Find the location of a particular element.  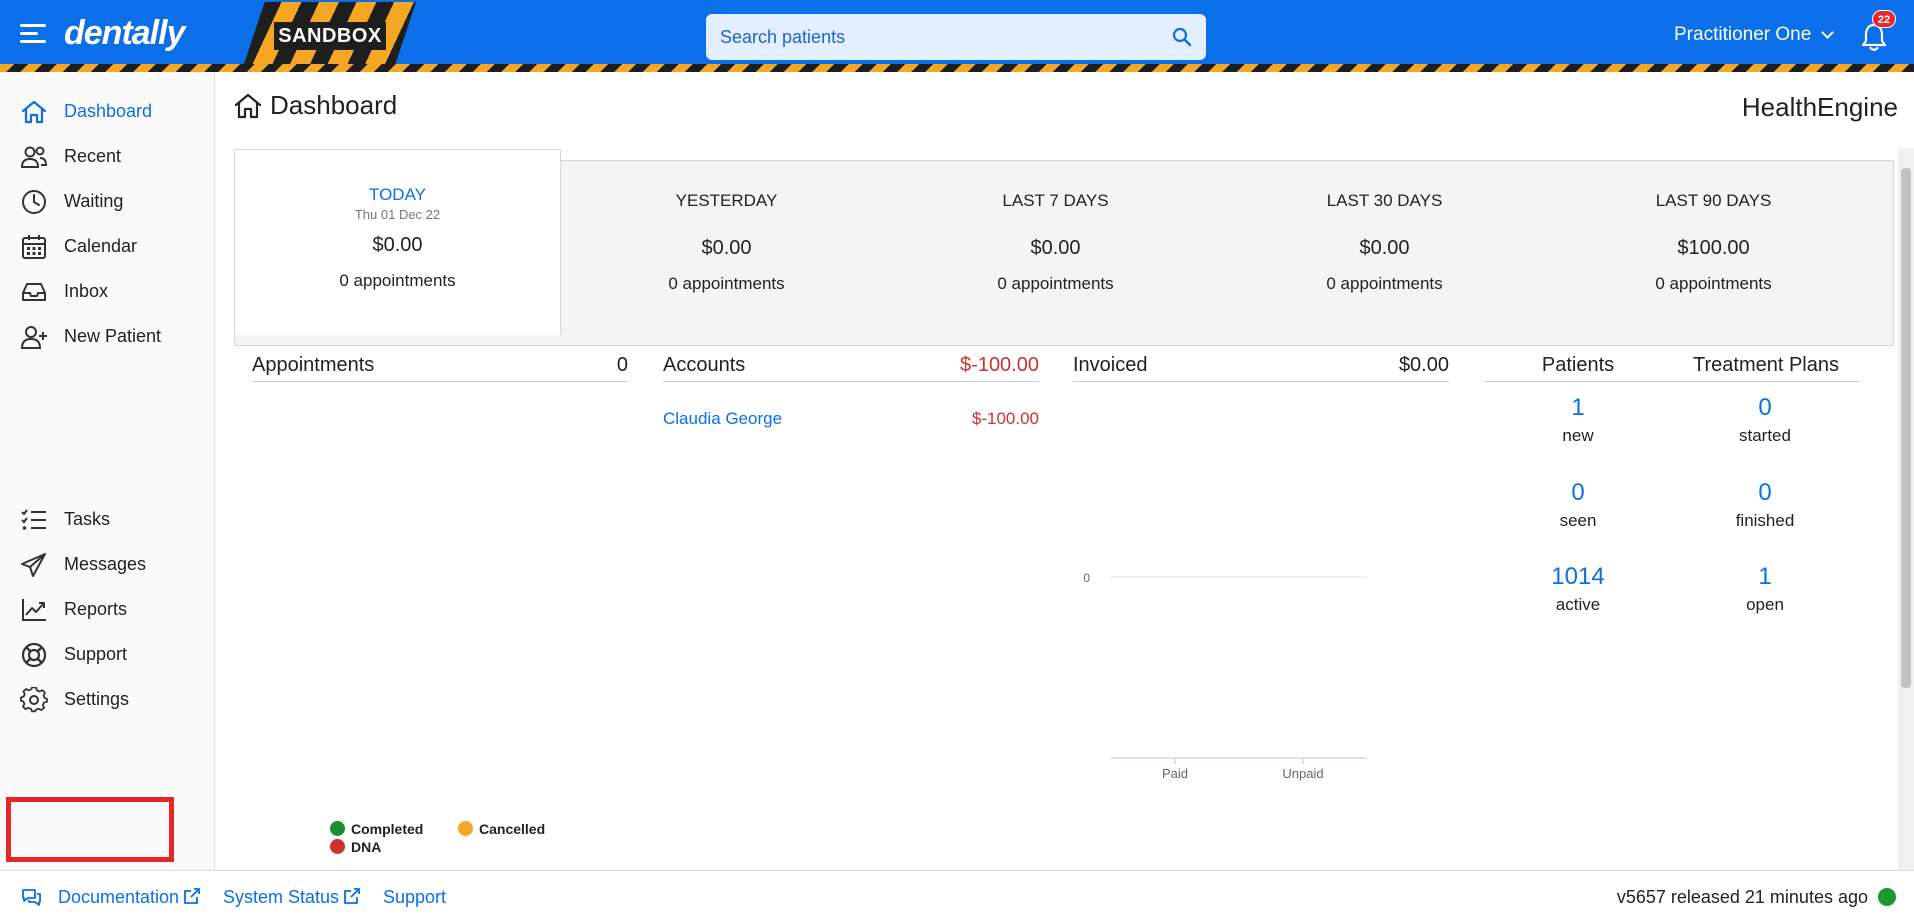

invoiced-chart: 0 Paid Unpaid is located at coordinates (1225, 676).